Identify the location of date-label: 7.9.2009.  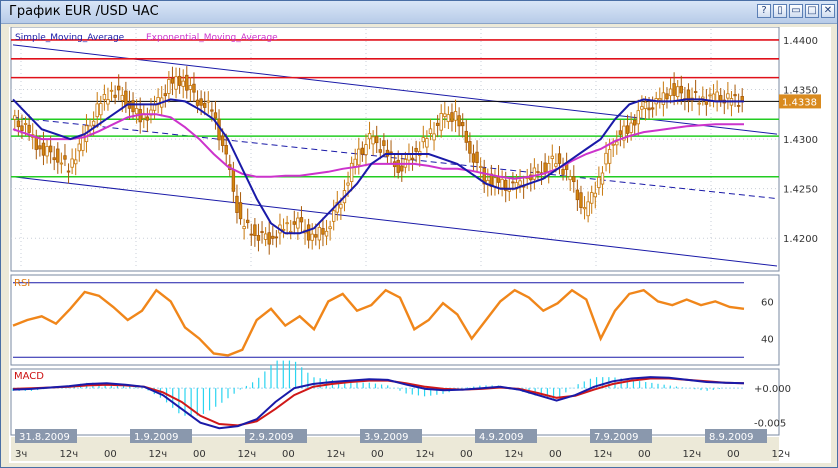
(616, 437).